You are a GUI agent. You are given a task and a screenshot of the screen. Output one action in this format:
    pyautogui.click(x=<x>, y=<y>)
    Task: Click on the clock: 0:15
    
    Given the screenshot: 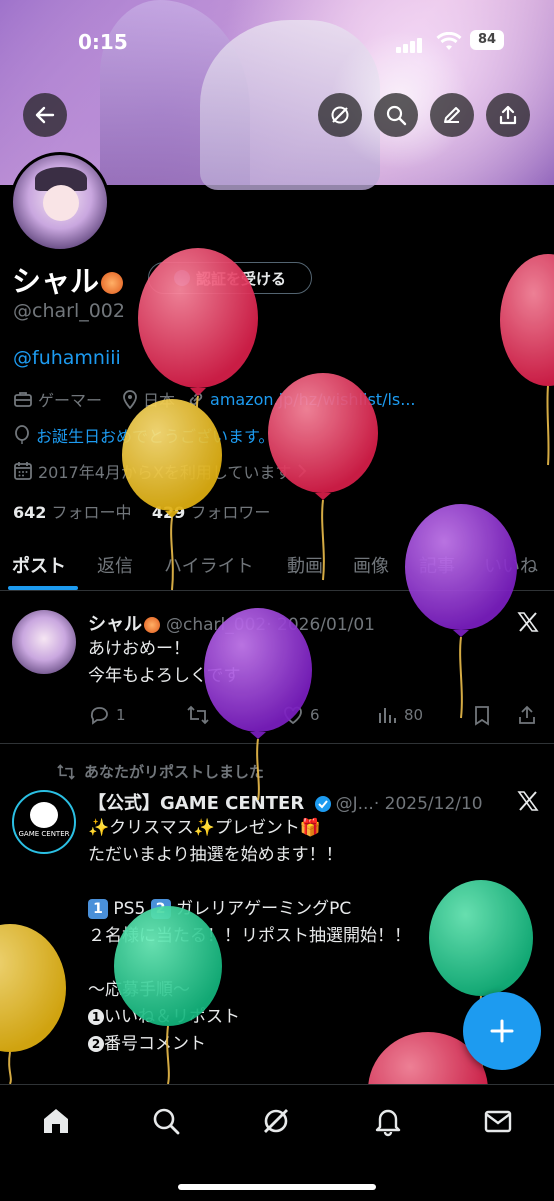 What is the action you would take?
    pyautogui.click(x=103, y=42)
    